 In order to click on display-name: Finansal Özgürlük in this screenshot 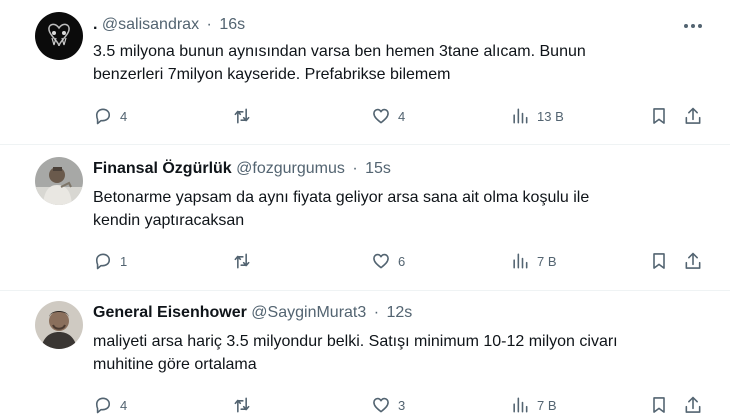, I will do `click(162, 168)`.